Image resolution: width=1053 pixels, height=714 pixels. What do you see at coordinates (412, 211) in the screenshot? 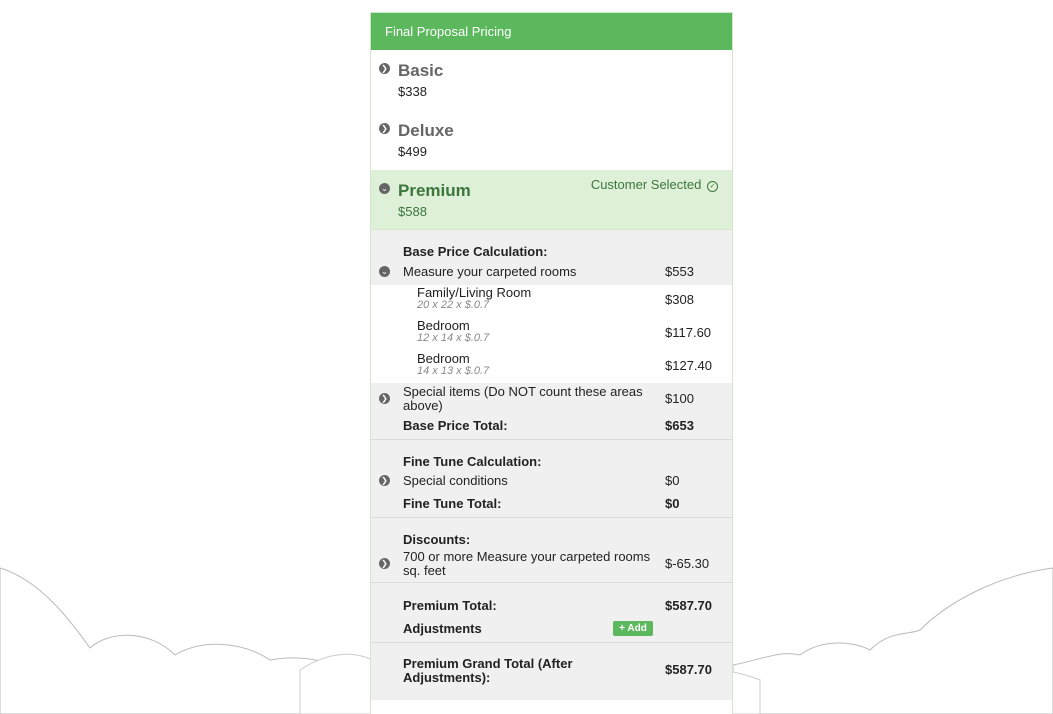
I see `package-price: $588` at bounding box center [412, 211].